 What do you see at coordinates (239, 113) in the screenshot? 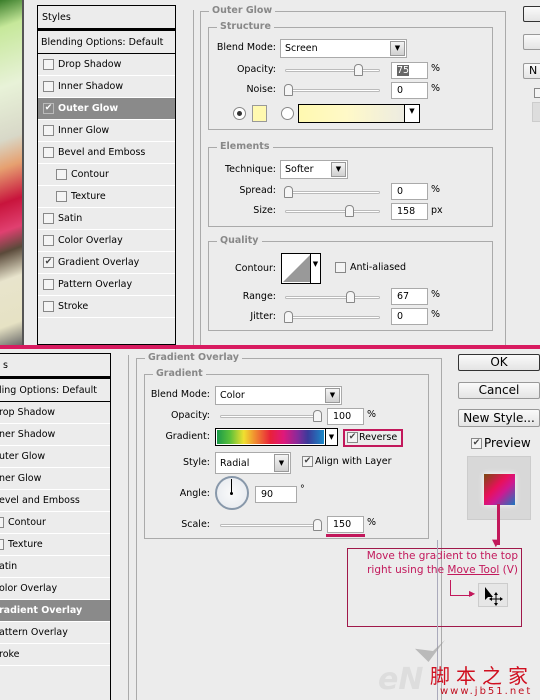
I see `solid-color-radio` at bounding box center [239, 113].